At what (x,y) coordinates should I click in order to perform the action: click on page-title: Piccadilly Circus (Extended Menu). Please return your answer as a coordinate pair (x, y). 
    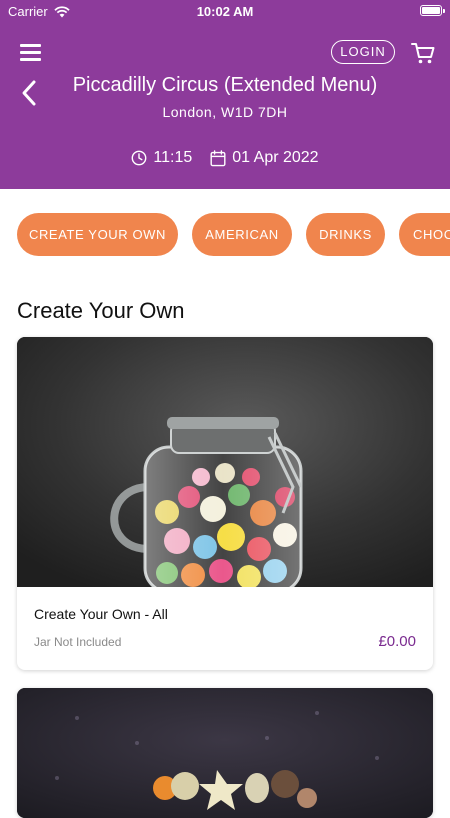
    Looking at the image, I should click on (225, 85).